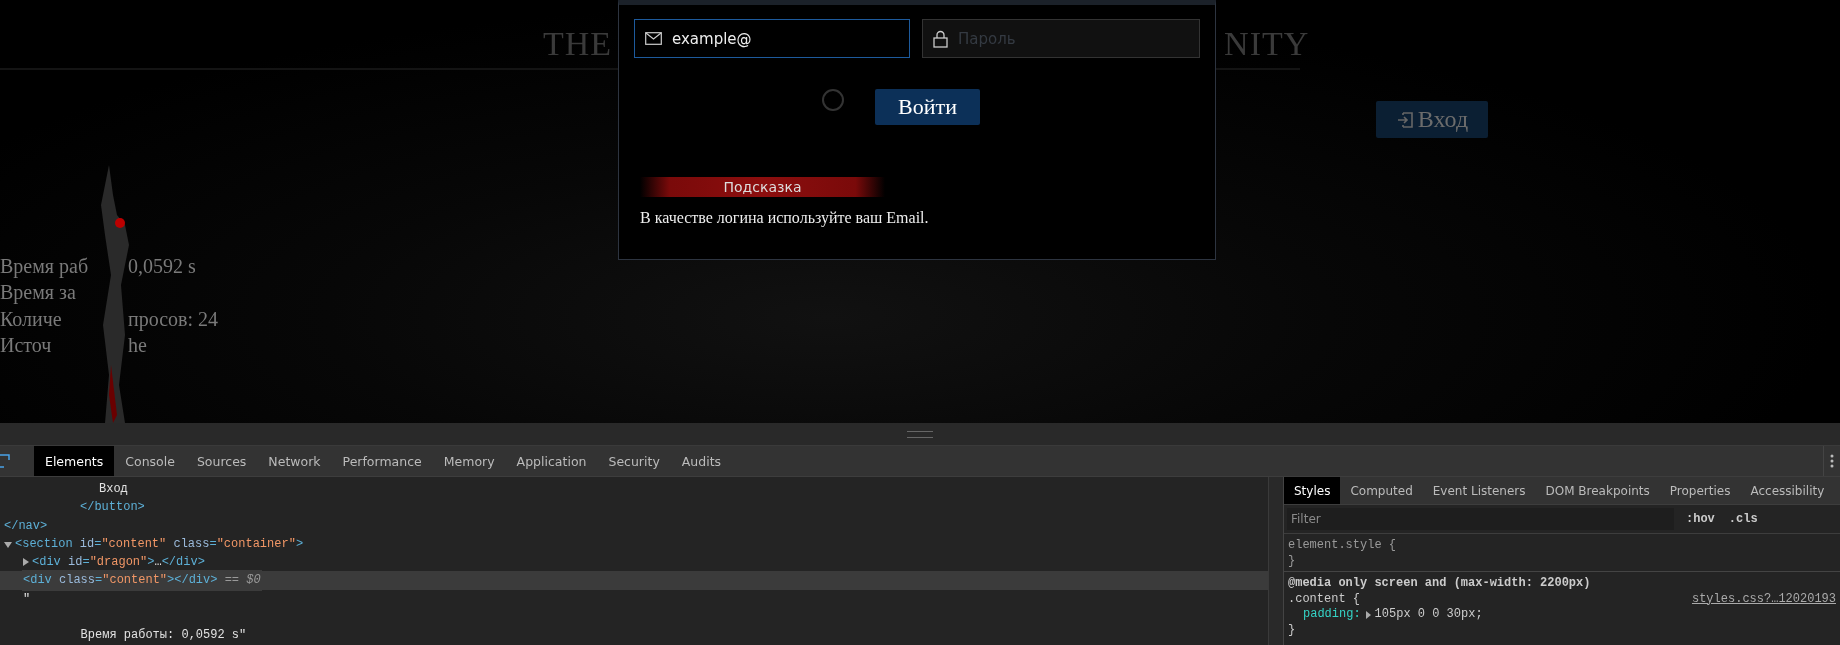 Image resolution: width=1840 pixels, height=645 pixels. I want to click on devtools-tab: Sources, so click(221, 461).